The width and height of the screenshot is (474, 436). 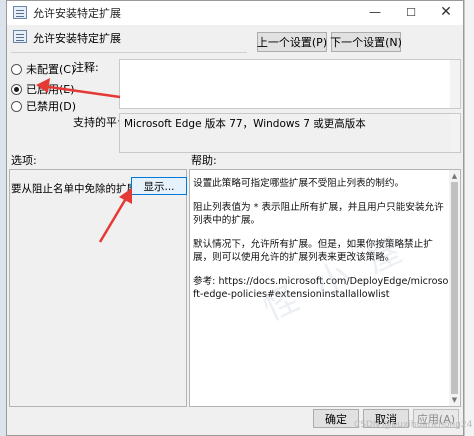 I want to click on scroll-up-arrow-icon: ▲, so click(x=454, y=176).